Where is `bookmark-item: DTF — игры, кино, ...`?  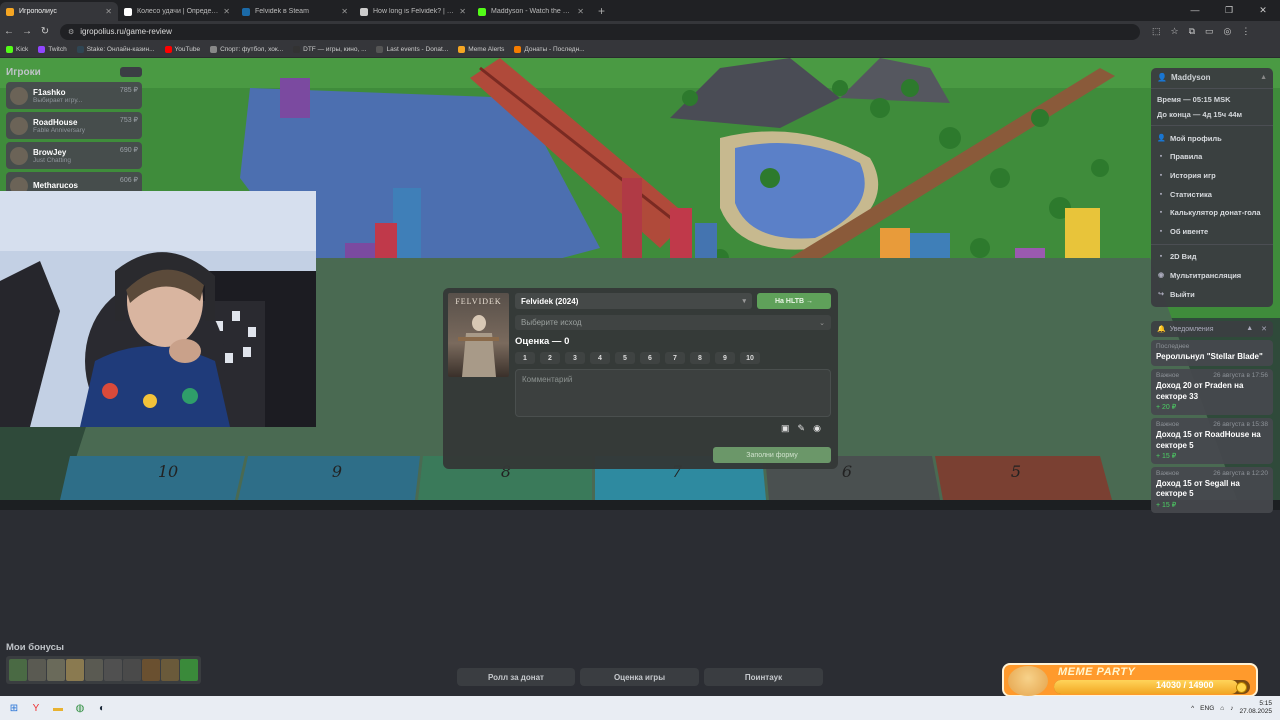 bookmark-item: DTF — игры, кино, ... is located at coordinates (329, 49).